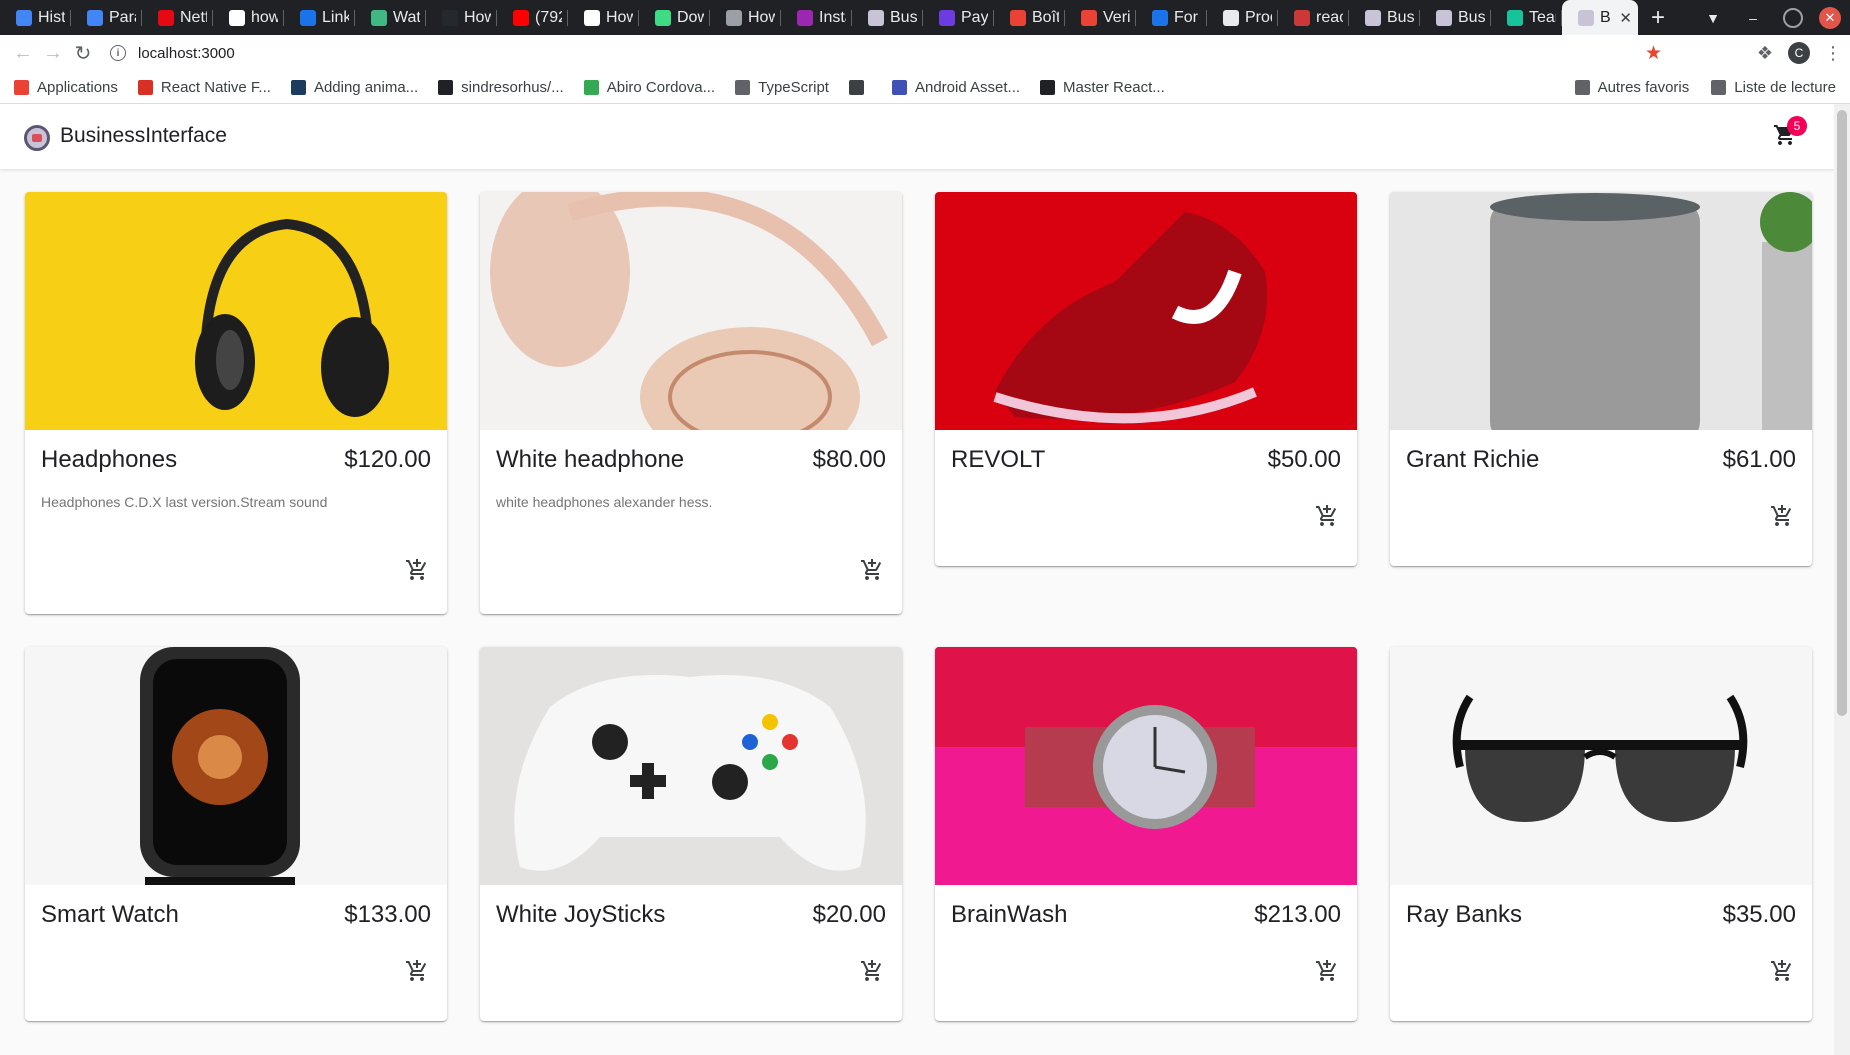 This screenshot has width=1850, height=1055. Describe the element at coordinates (1373, 17) in the screenshot. I see `store-icon` at that location.